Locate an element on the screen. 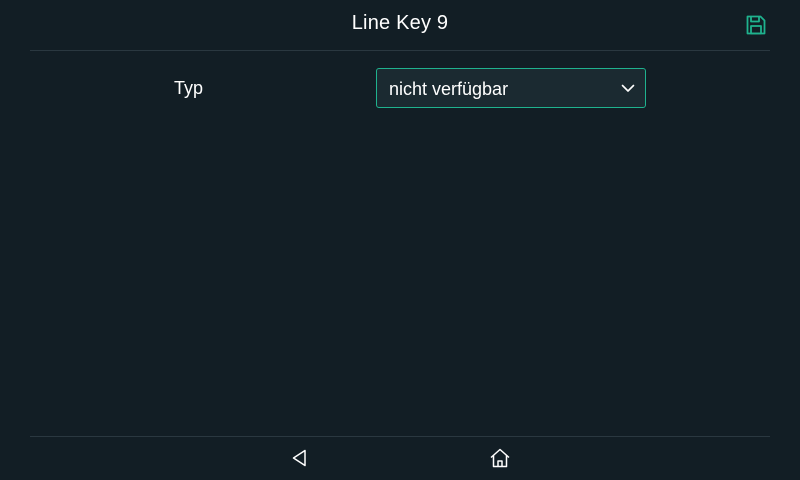 This screenshot has width=800, height=480. chevron-down-icon is located at coordinates (628, 88).